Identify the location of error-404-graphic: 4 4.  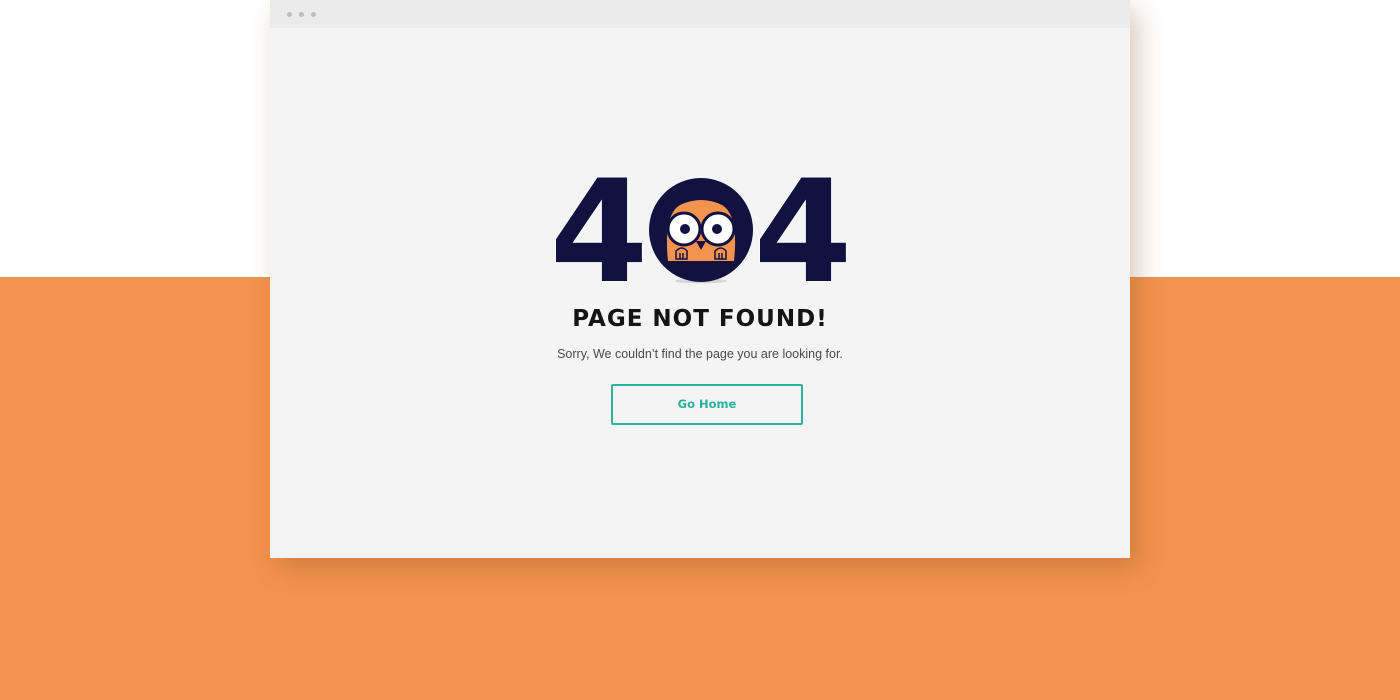
(702, 232).